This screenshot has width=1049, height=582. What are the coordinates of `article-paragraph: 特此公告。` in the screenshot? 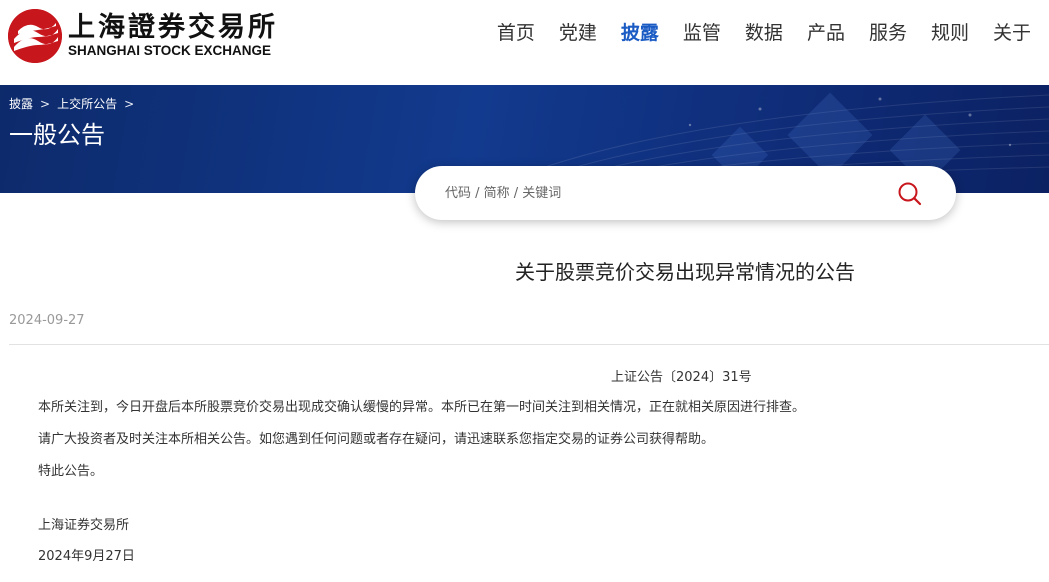 It's located at (71, 471).